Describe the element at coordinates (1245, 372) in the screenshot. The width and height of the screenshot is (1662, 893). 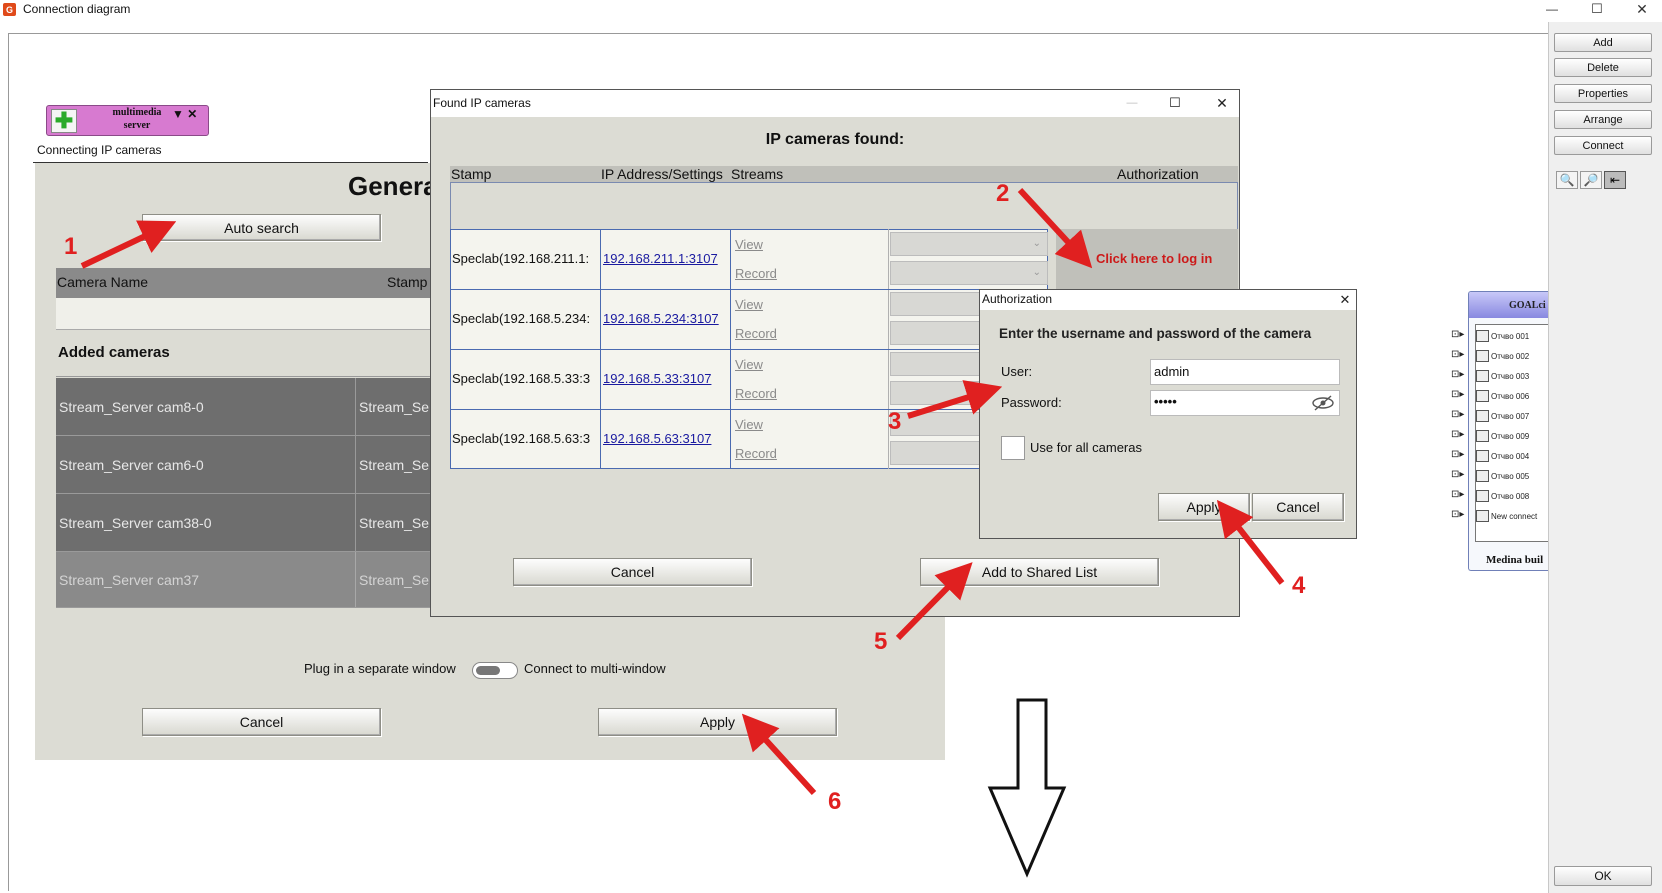
I see `user-field: admin` at that location.